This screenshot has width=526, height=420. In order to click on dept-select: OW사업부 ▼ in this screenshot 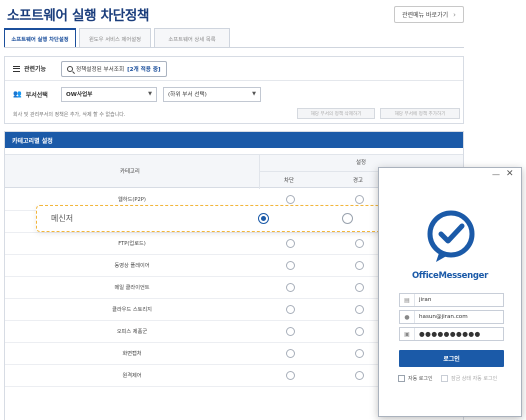, I will do `click(109, 94)`.